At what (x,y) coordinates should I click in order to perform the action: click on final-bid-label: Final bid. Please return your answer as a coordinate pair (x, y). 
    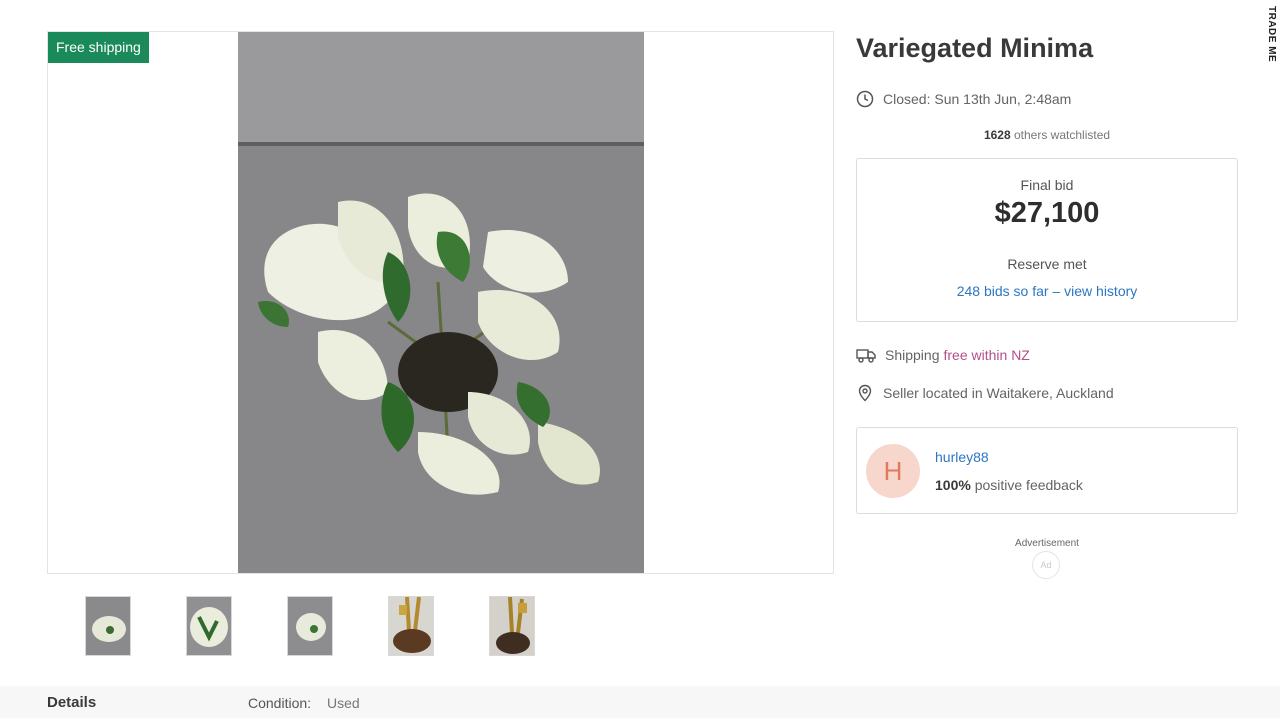
    Looking at the image, I should click on (1047, 185).